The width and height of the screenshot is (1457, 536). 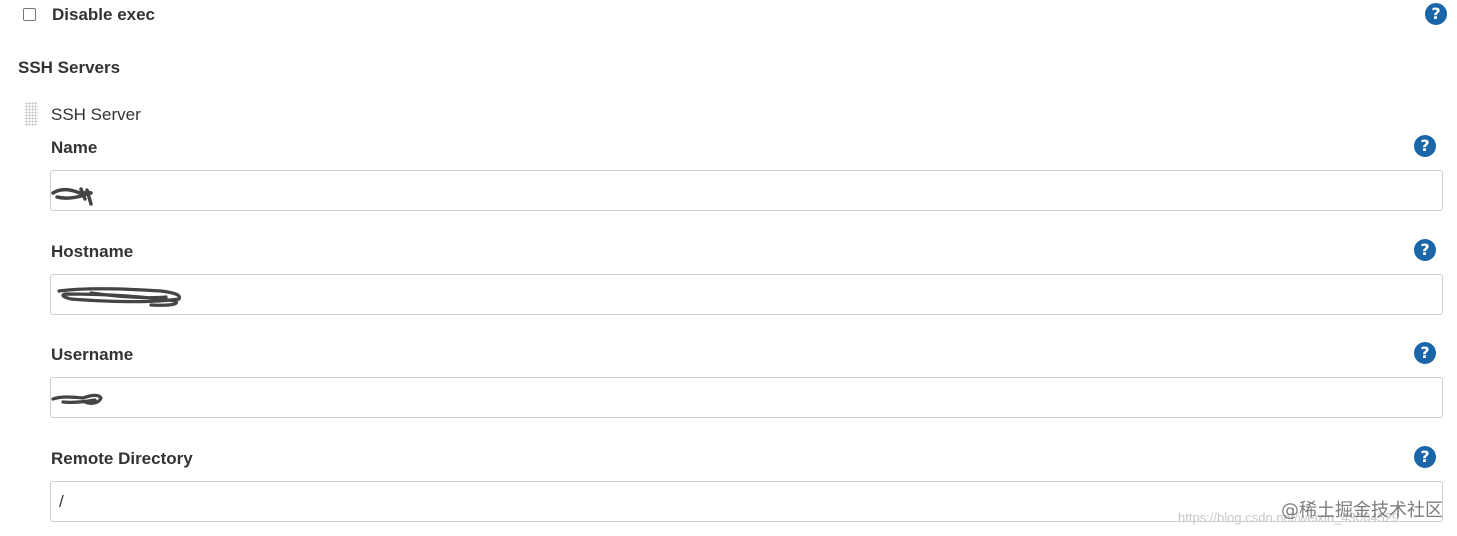 I want to click on help-disable-exec-icon: ?, so click(x=1436, y=14).